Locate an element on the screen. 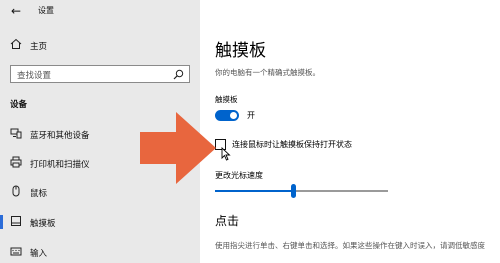 The height and width of the screenshot is (263, 500). sidebar-item-label: 鼠标 is located at coordinates (39, 194).